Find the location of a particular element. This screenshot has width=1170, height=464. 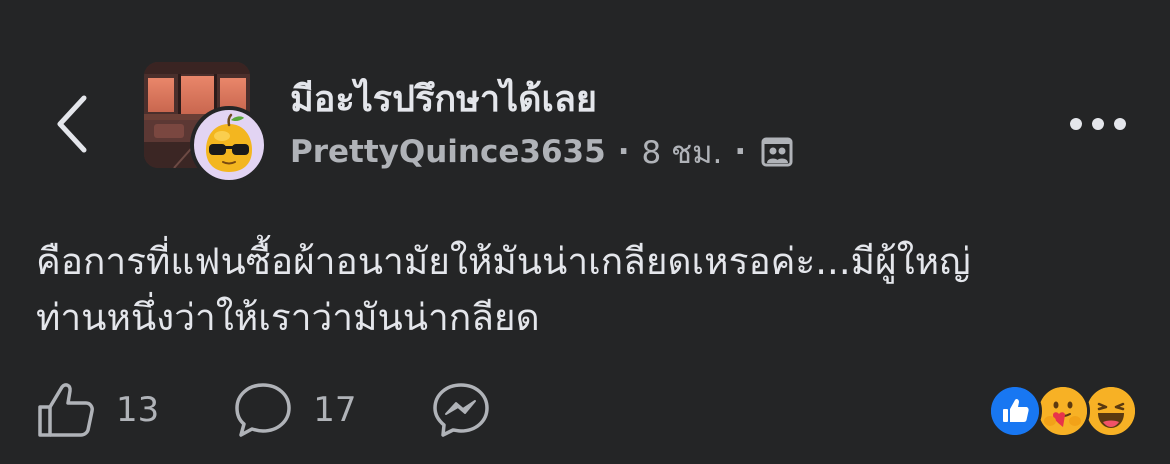

post-time: 8 ชม. is located at coordinates (681, 152).